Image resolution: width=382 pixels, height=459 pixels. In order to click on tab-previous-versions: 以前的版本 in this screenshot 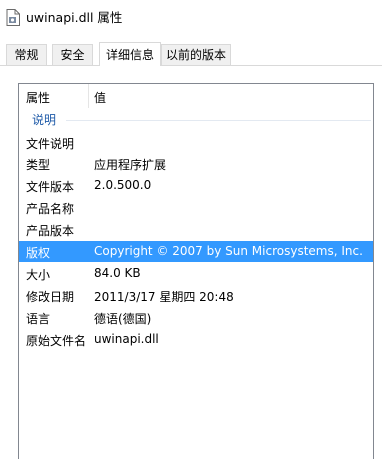, I will do `click(196, 54)`.